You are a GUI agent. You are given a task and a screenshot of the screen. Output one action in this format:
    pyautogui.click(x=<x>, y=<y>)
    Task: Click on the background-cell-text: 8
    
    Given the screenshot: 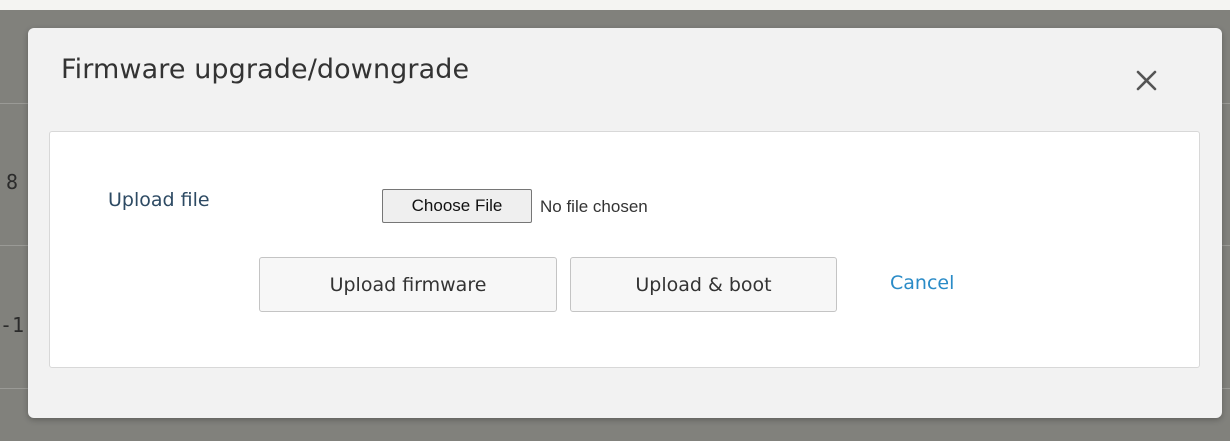 What is the action you would take?
    pyautogui.click(x=12, y=182)
    